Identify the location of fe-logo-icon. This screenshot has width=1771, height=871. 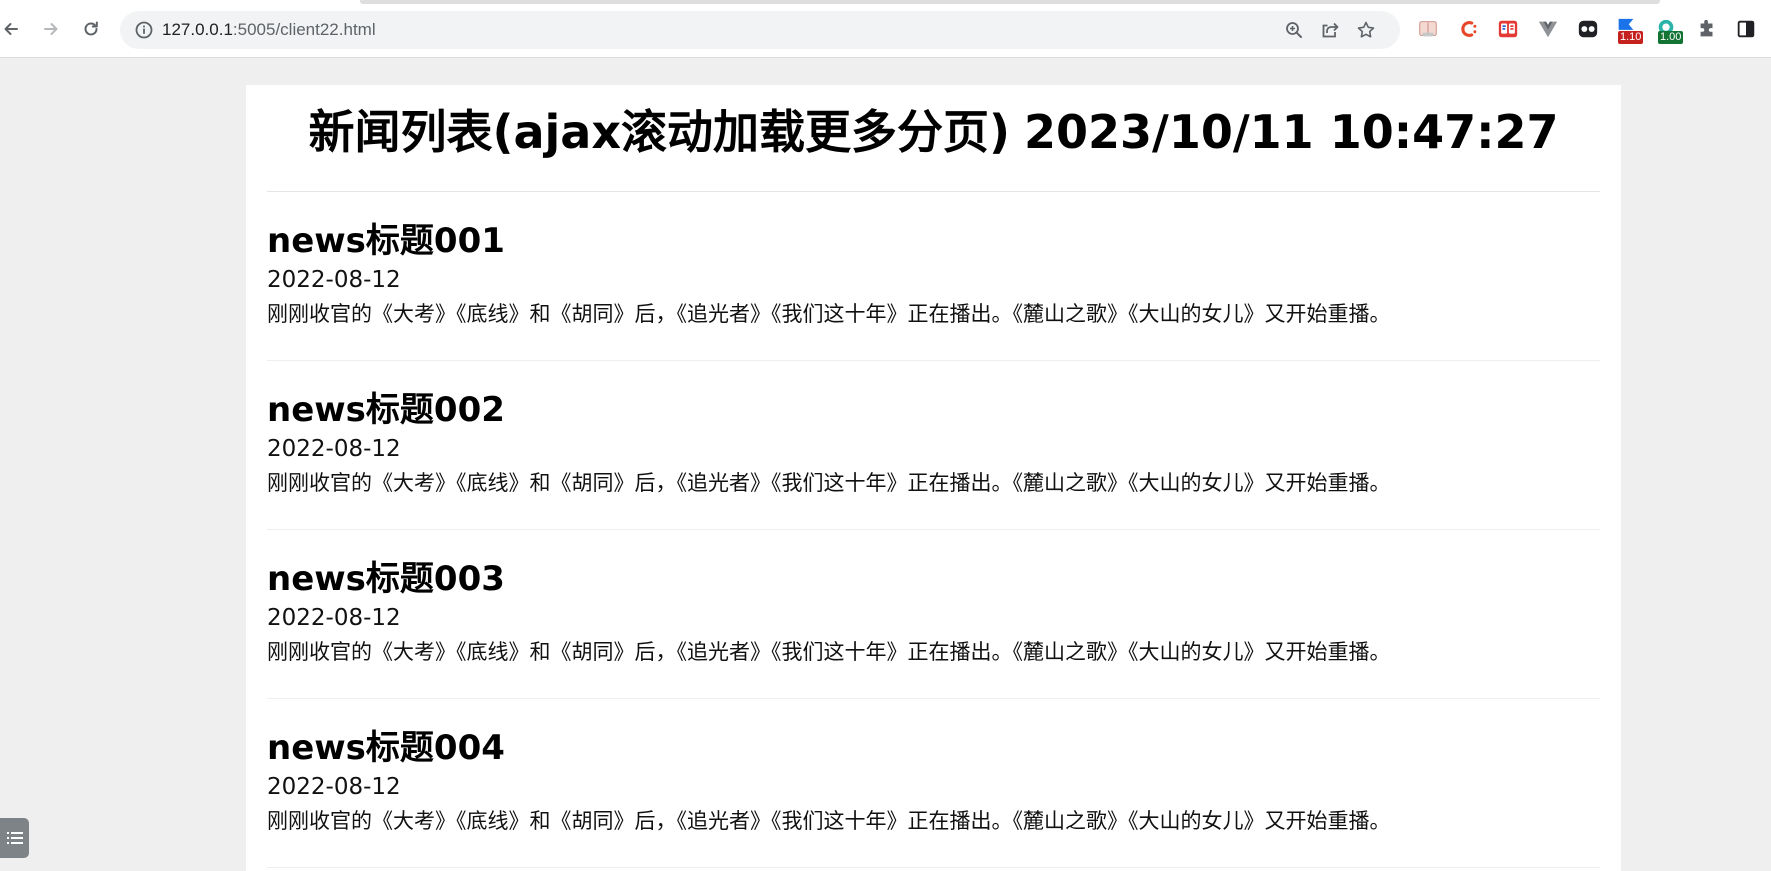
(1508, 29).